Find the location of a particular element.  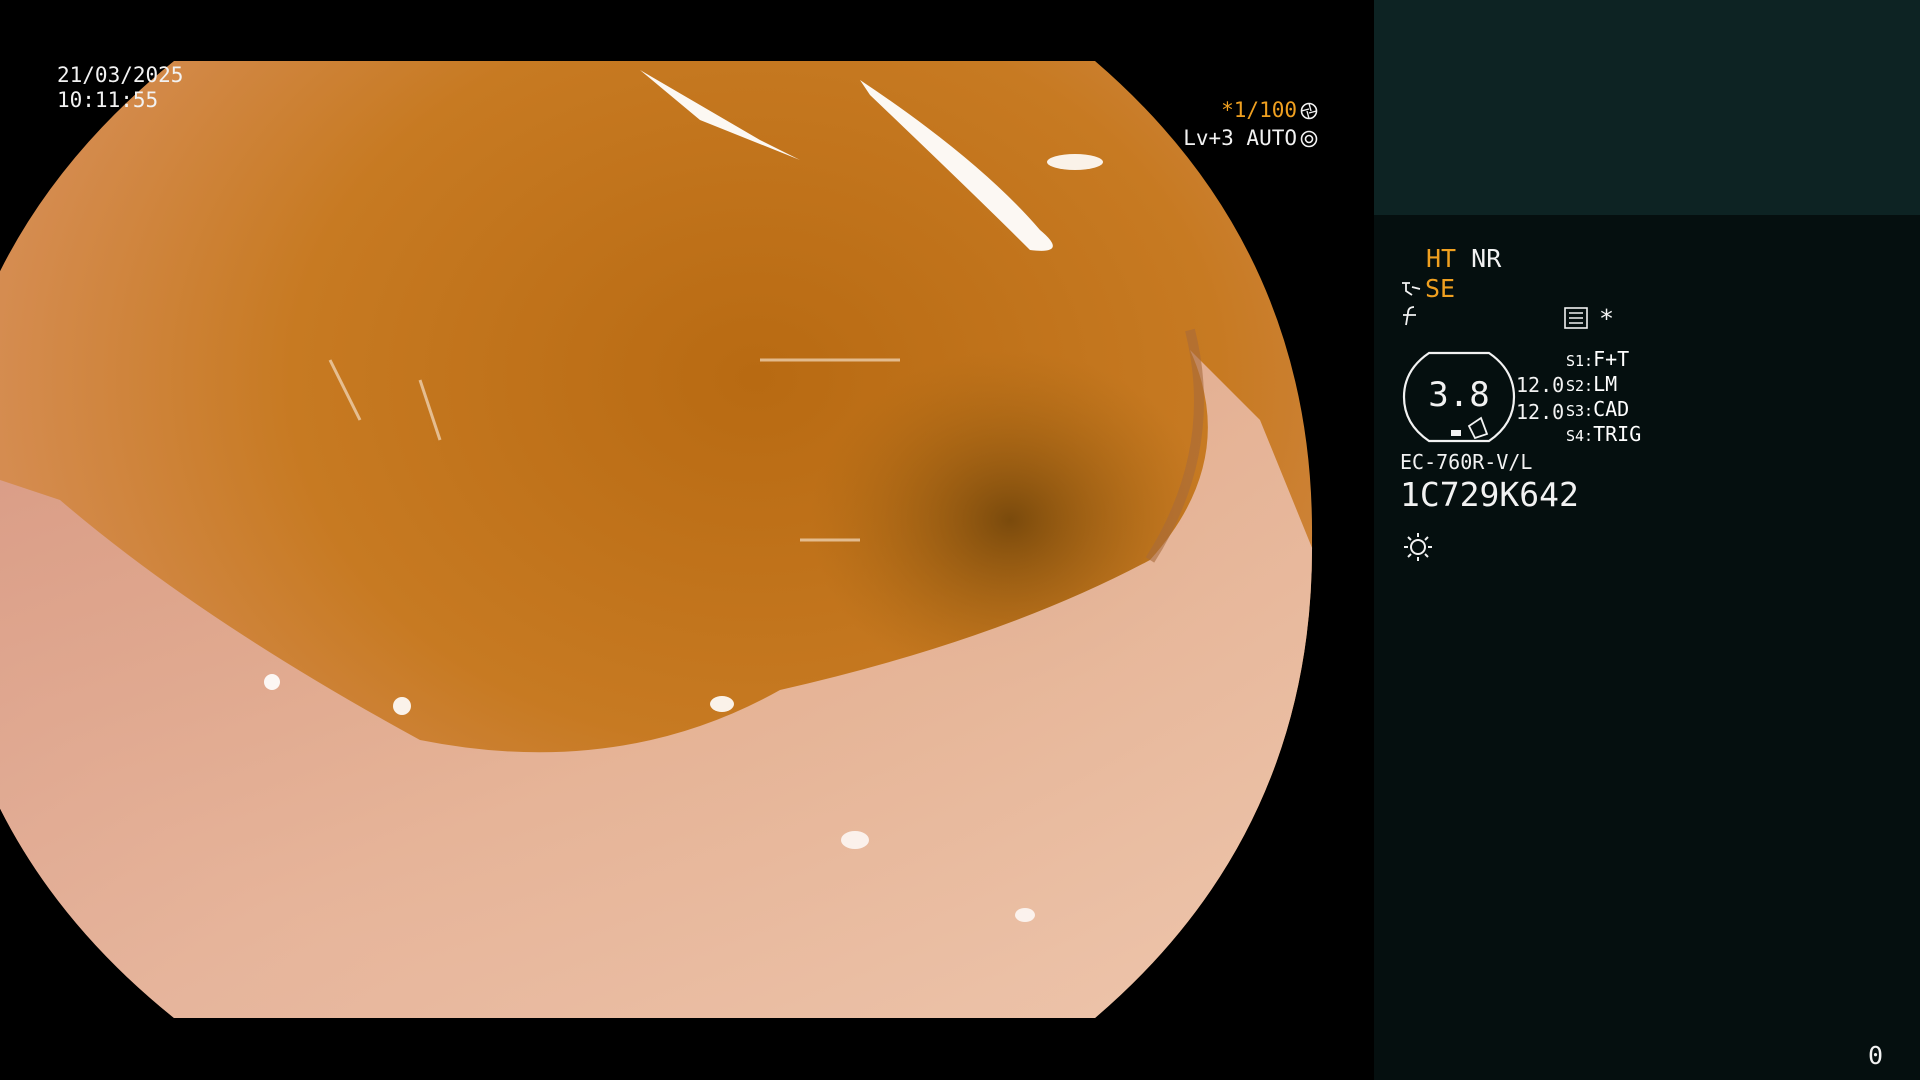

se-label: SE is located at coordinates (1440, 288).